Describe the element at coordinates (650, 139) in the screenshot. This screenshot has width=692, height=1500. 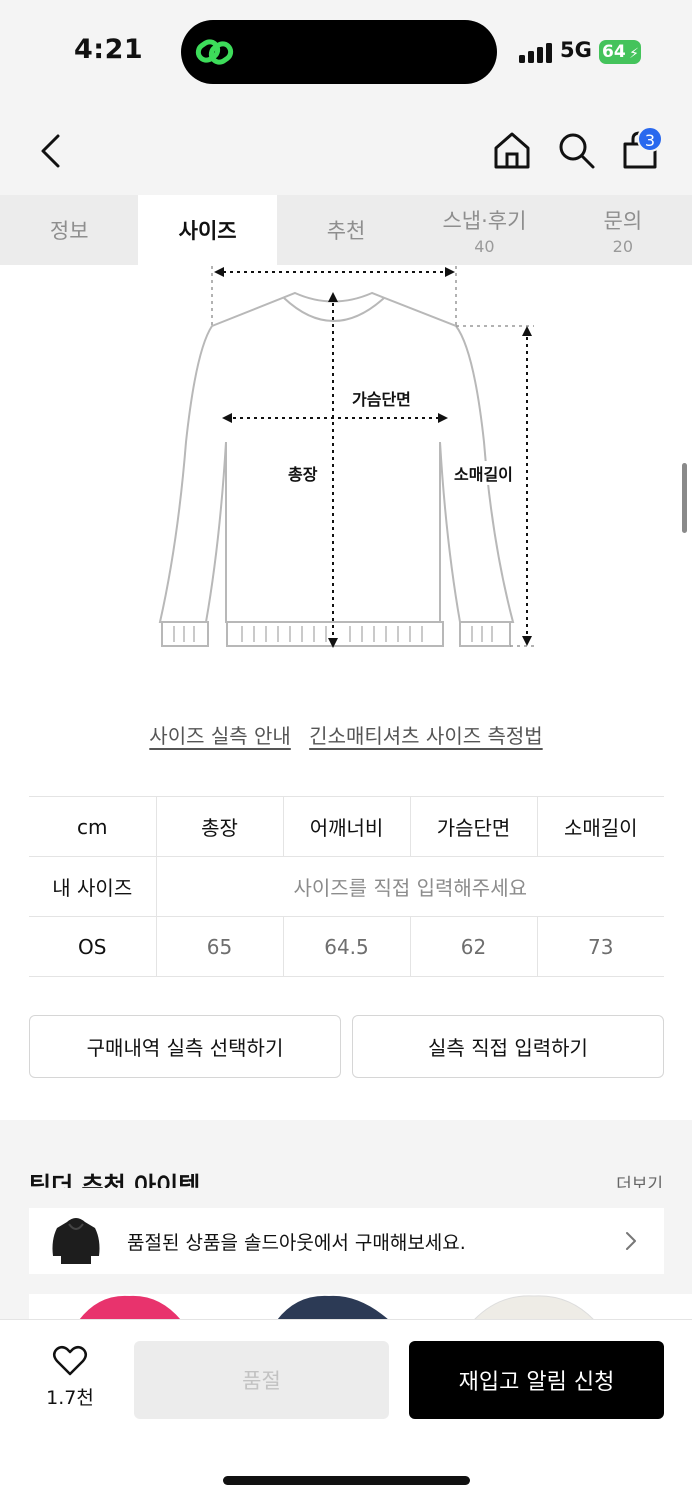
I see `cart-count-badge: 3` at that location.